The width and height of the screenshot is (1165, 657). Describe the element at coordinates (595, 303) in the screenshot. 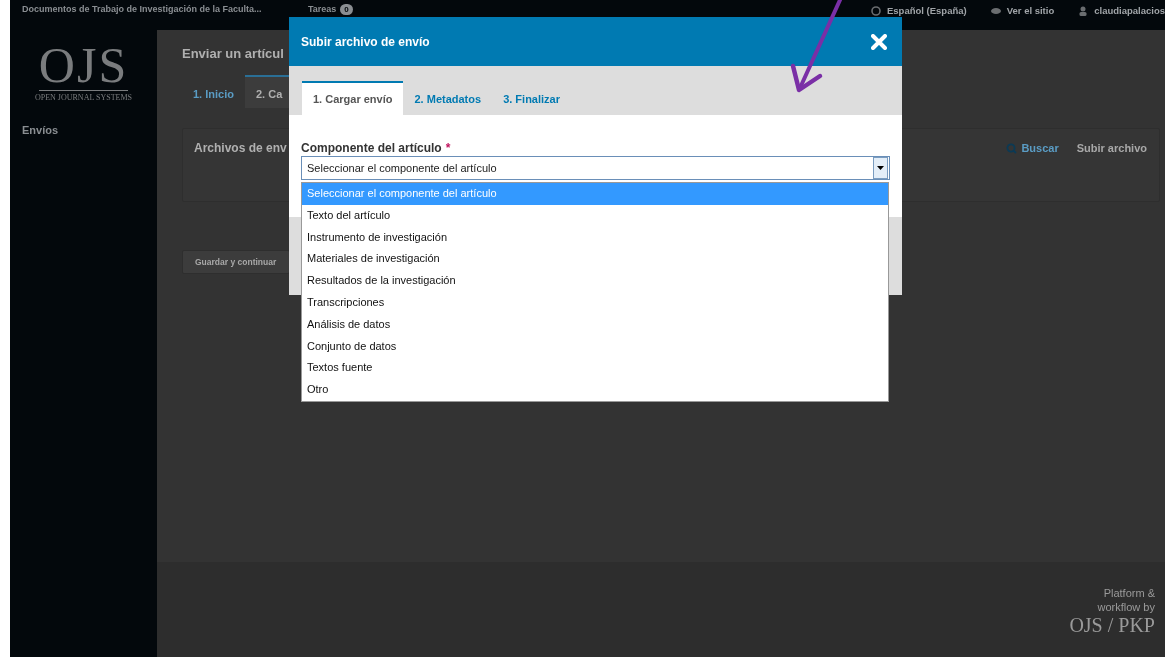

I see `dropdown-option: Transcripciones` at that location.